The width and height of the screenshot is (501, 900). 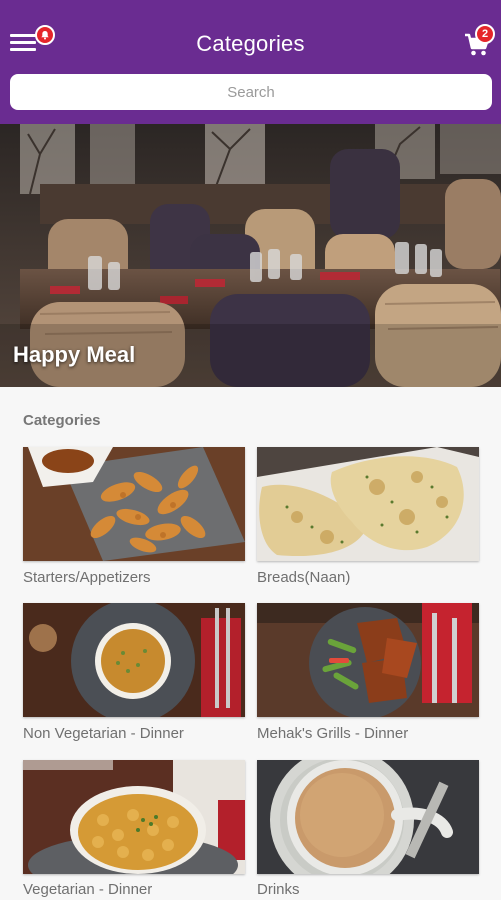 I want to click on grilled-chicken-photo, so click(x=368, y=660).